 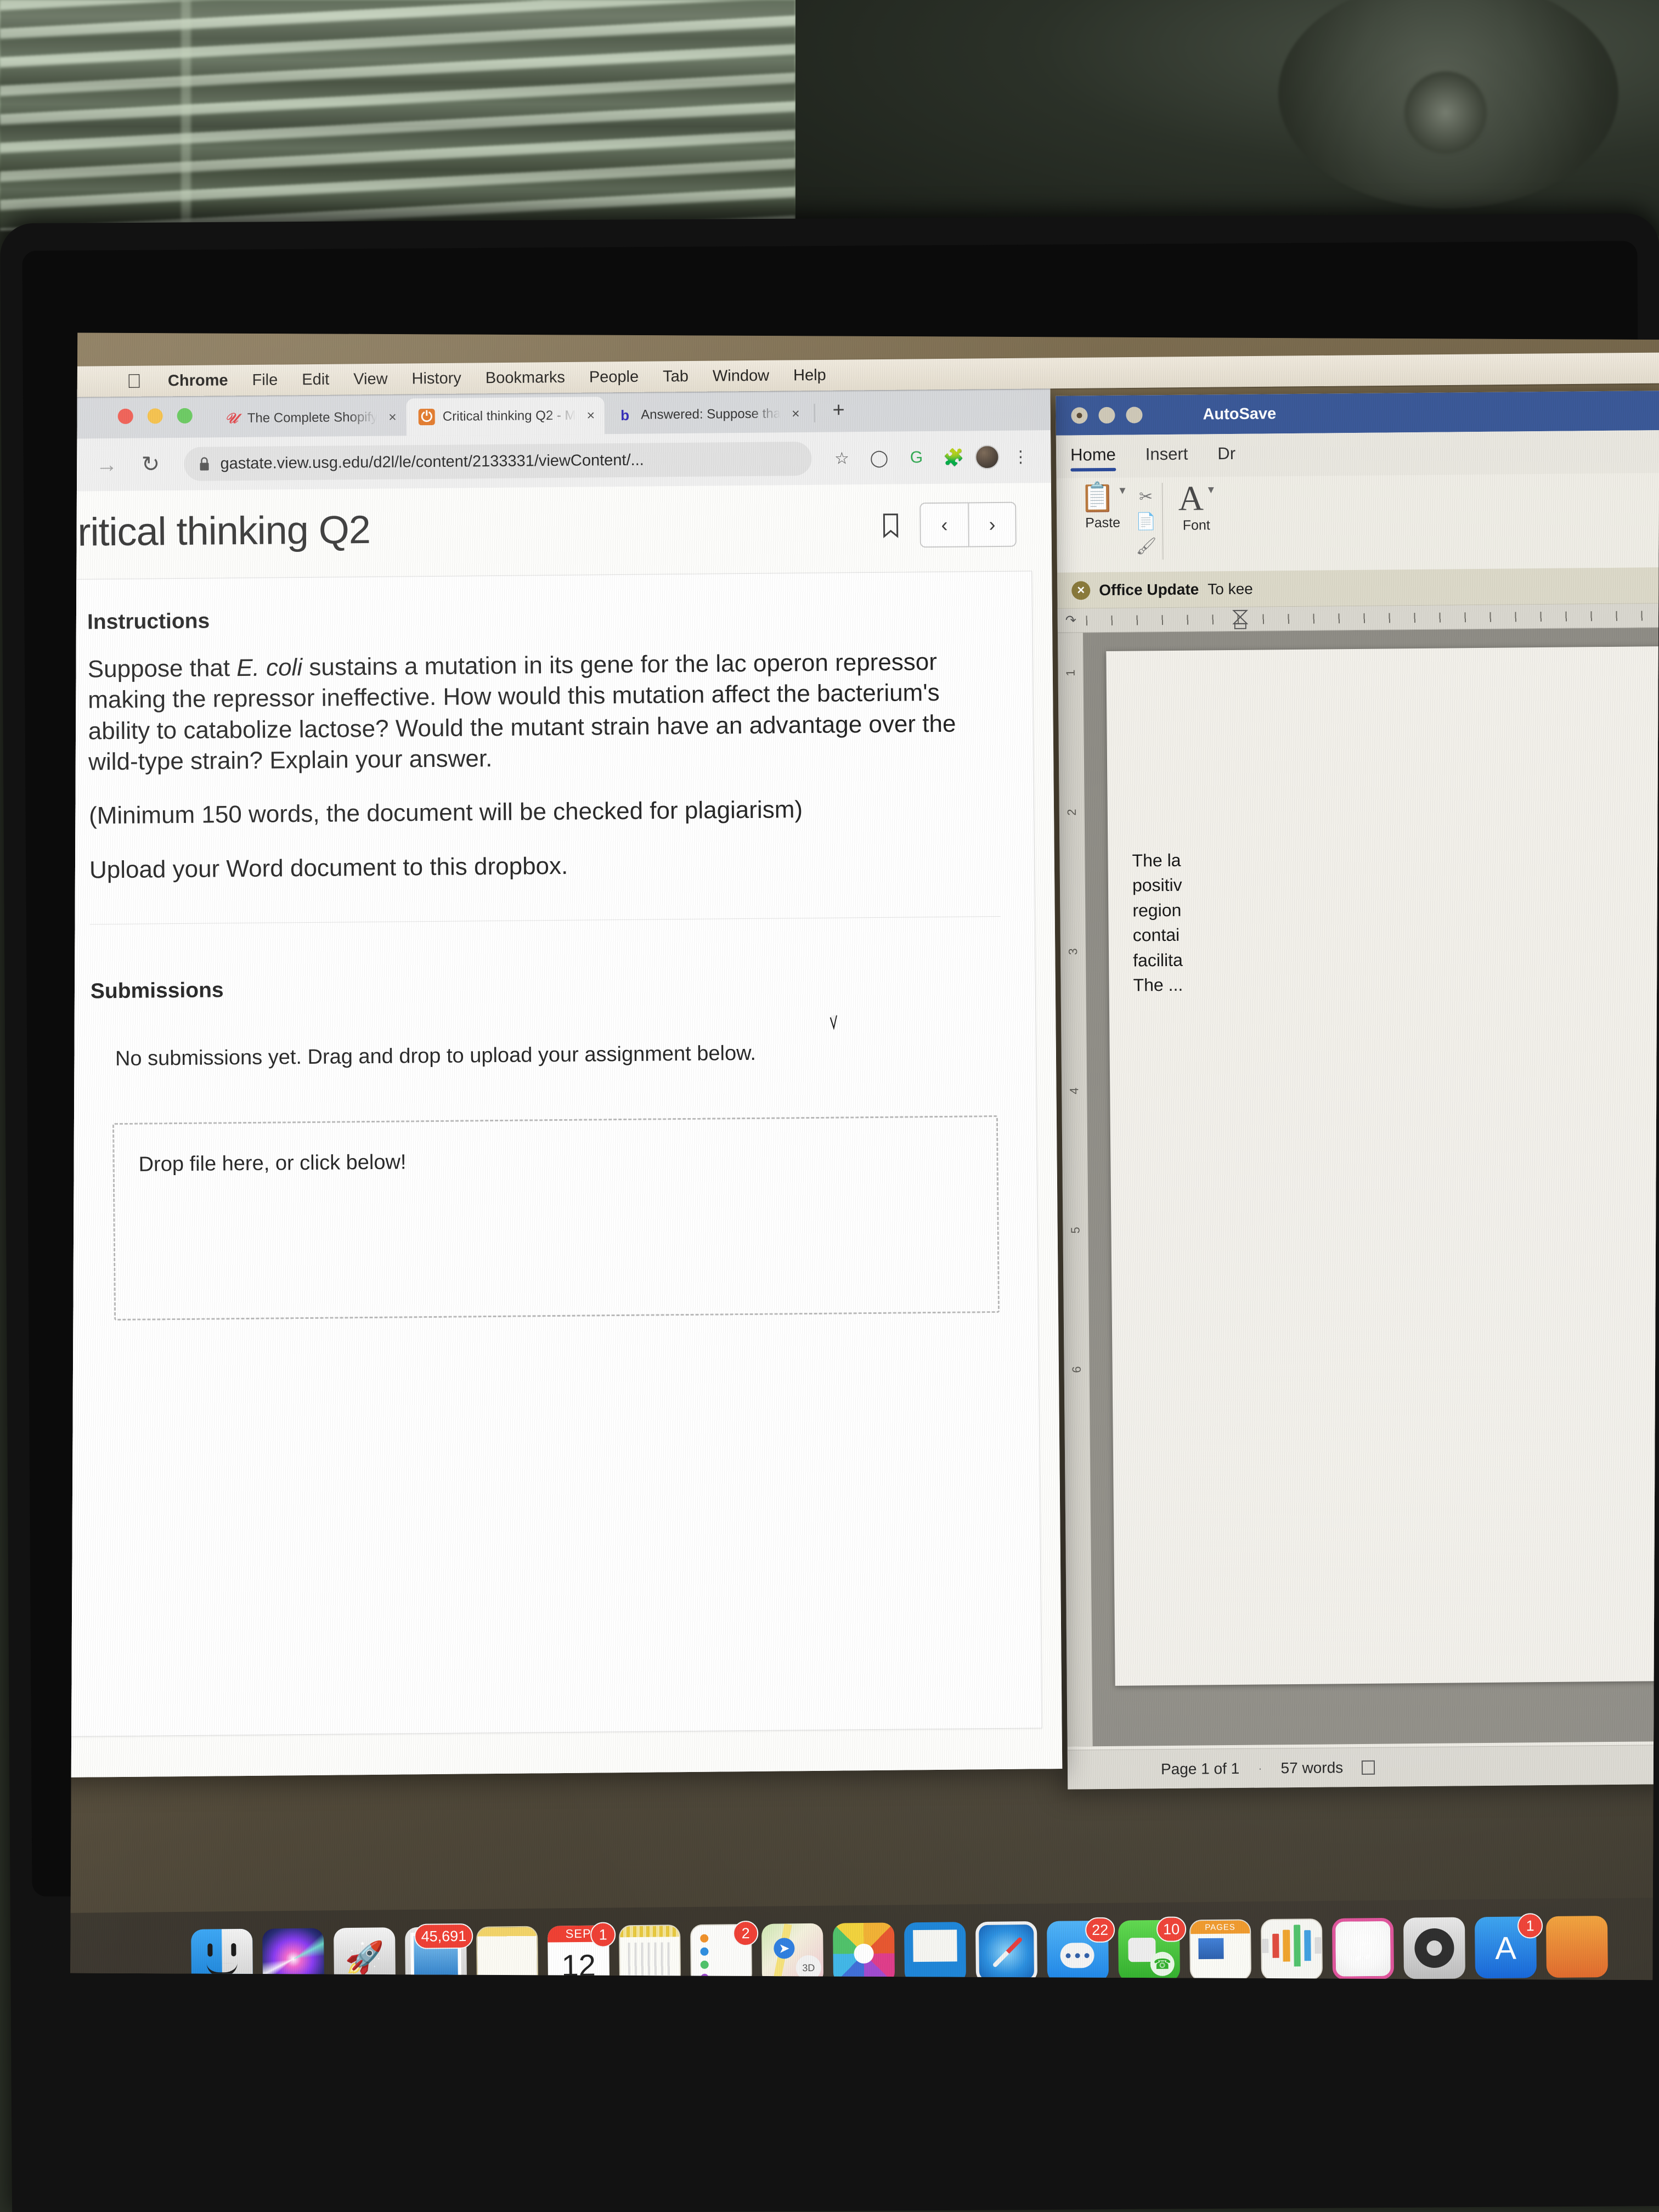 I want to click on autosave-label: AutoSave, so click(x=1239, y=415).